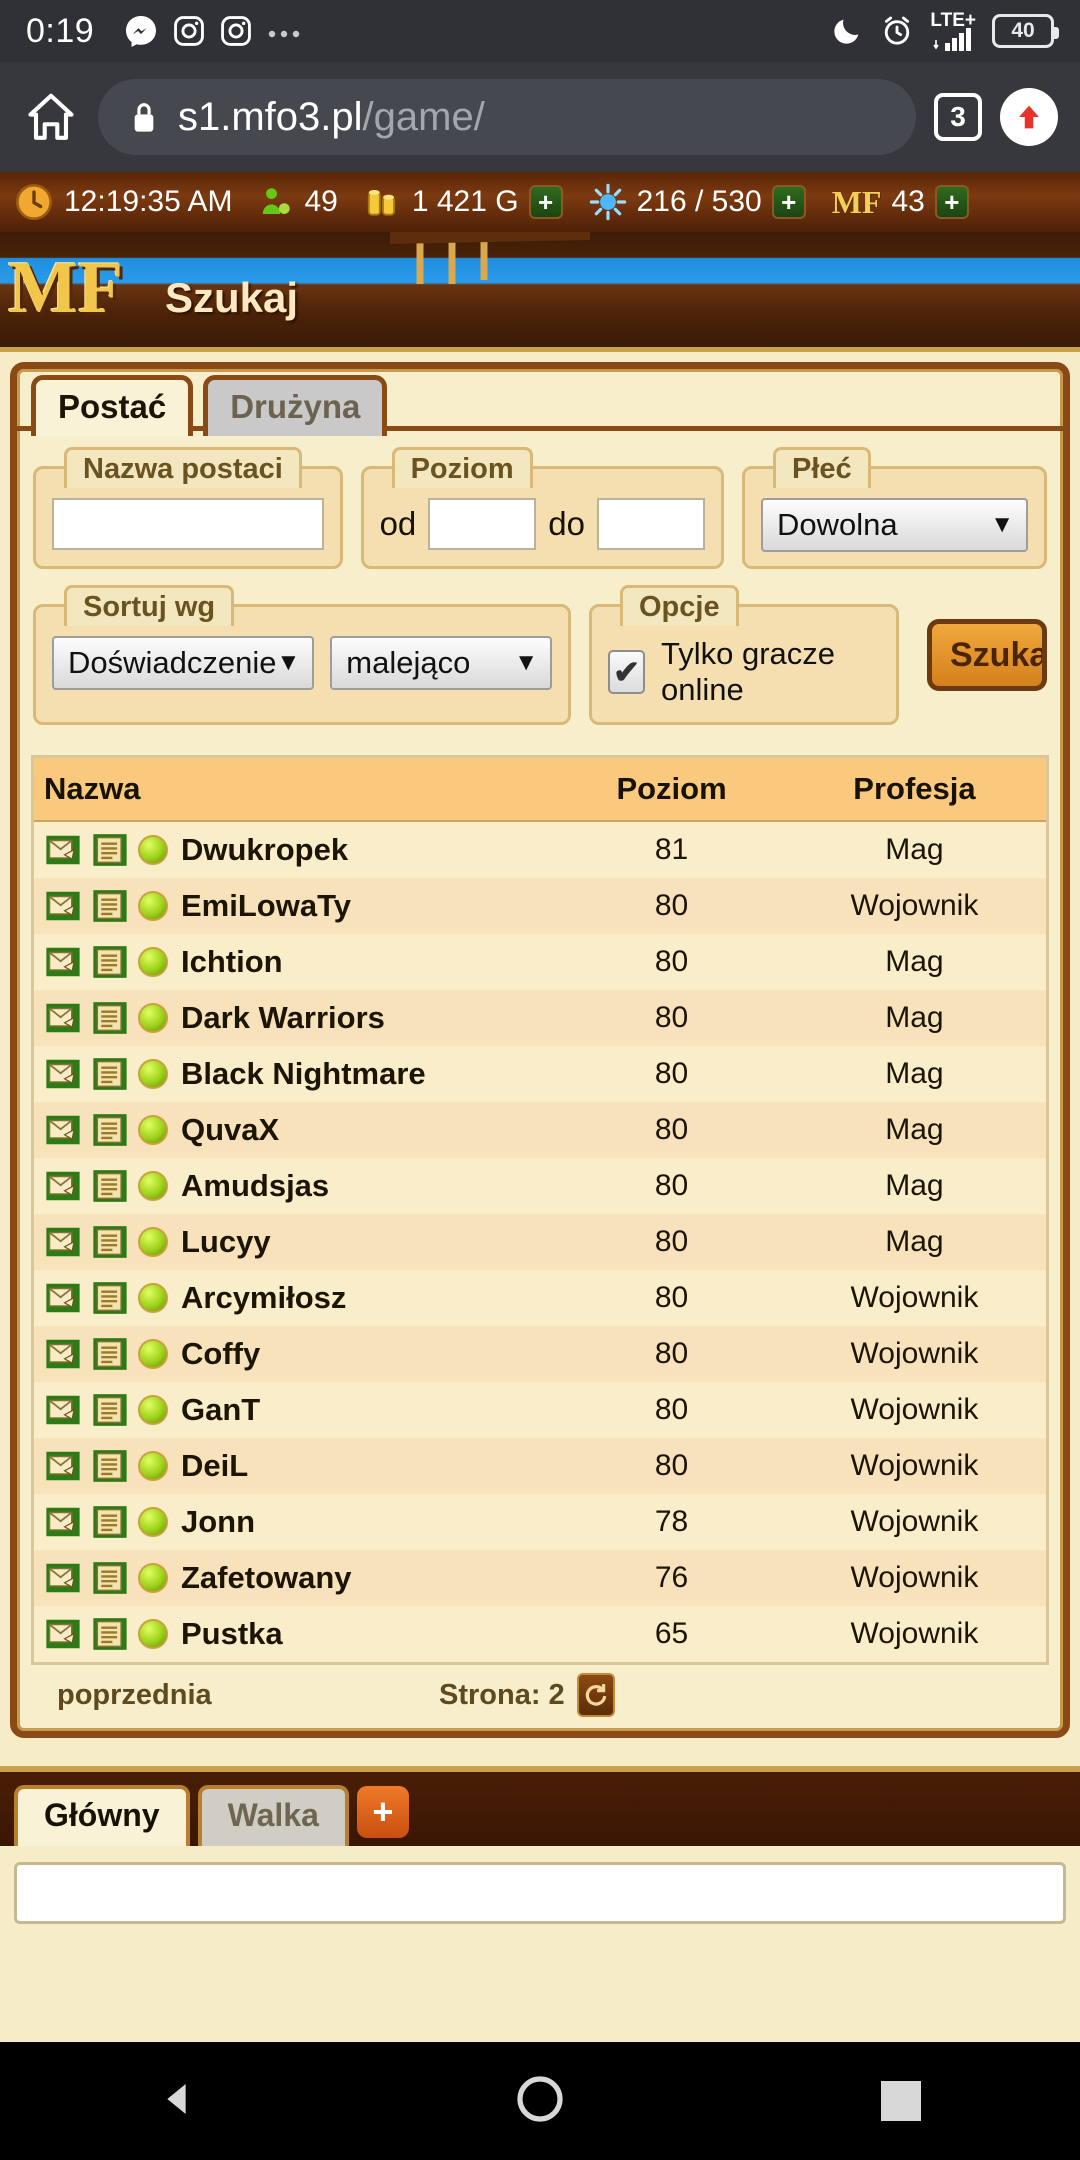 This screenshot has width=1080, height=2160. I want to click on player-name: GanT, so click(220, 1410).